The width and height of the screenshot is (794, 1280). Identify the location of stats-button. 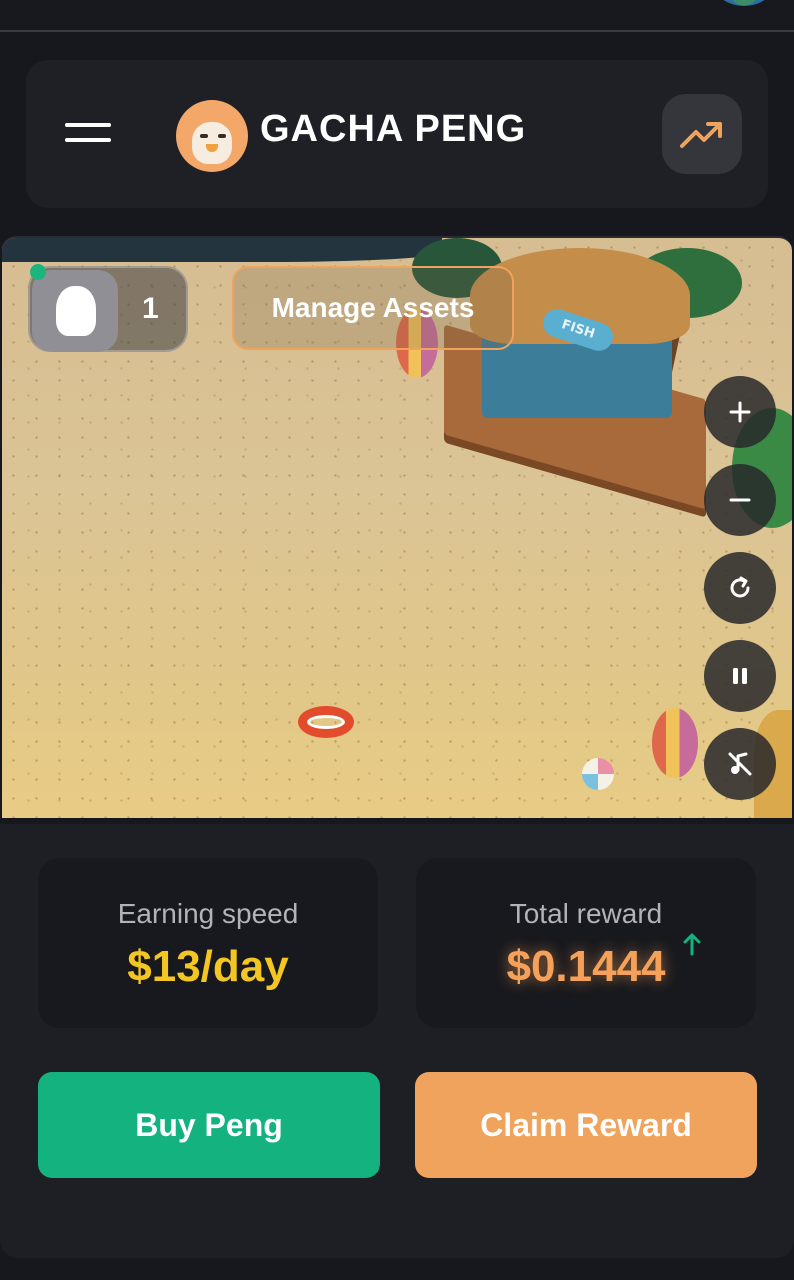
(702, 134).